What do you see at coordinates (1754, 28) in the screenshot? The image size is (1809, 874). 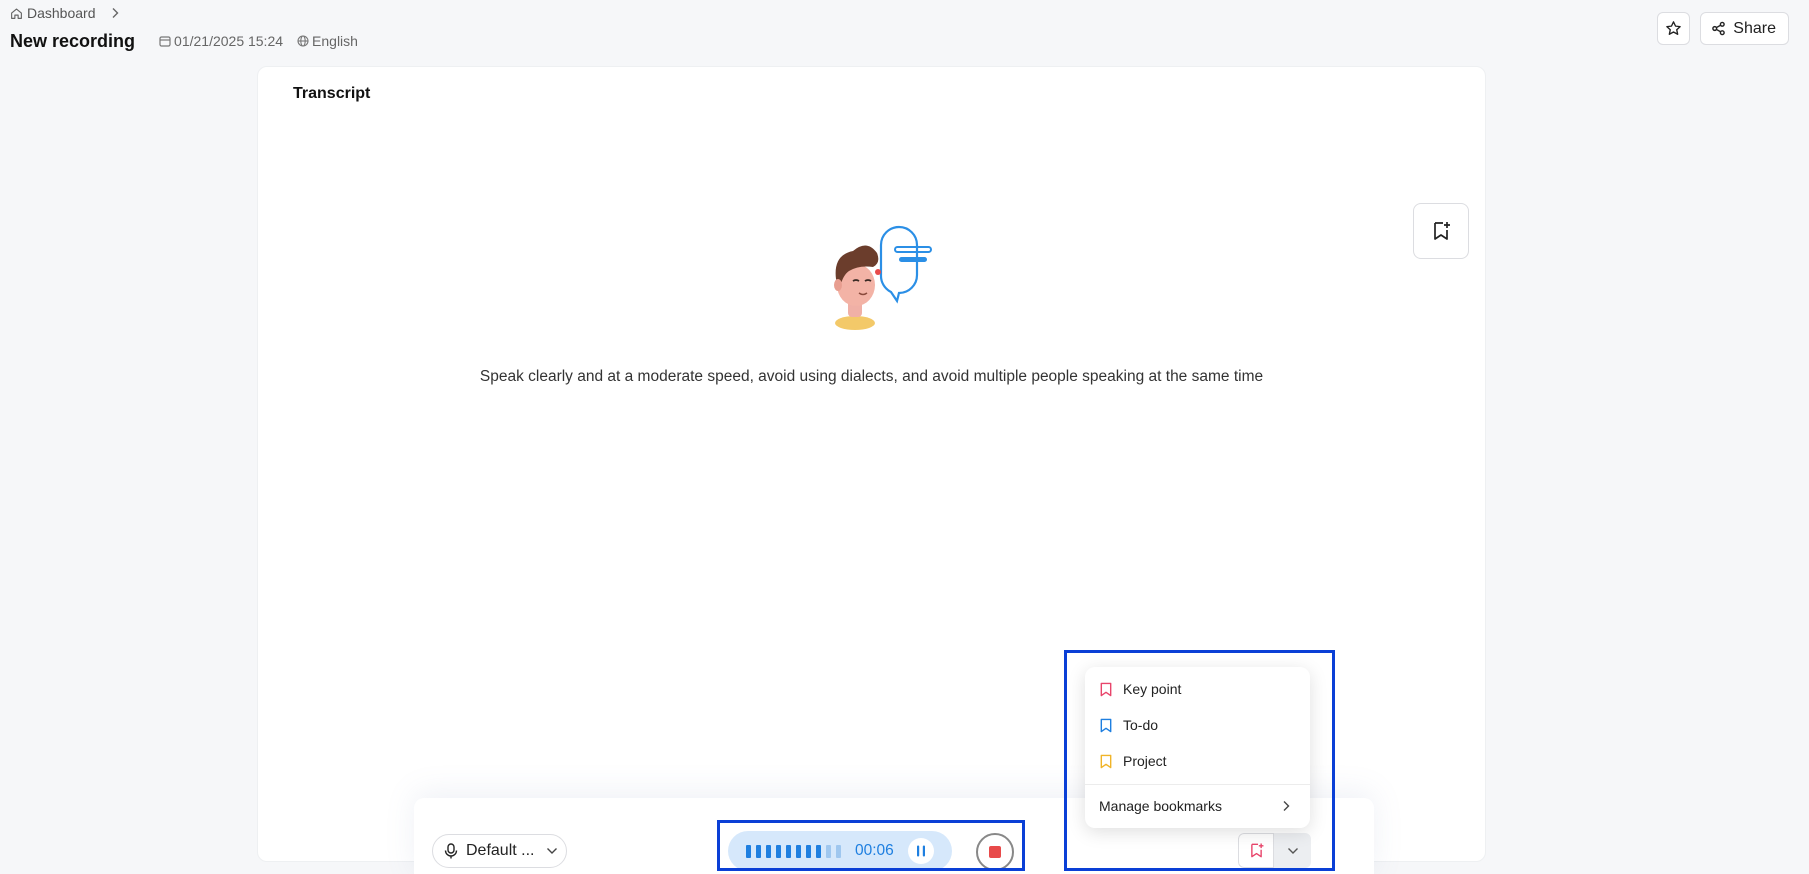 I see `share-button-label: Share` at bounding box center [1754, 28].